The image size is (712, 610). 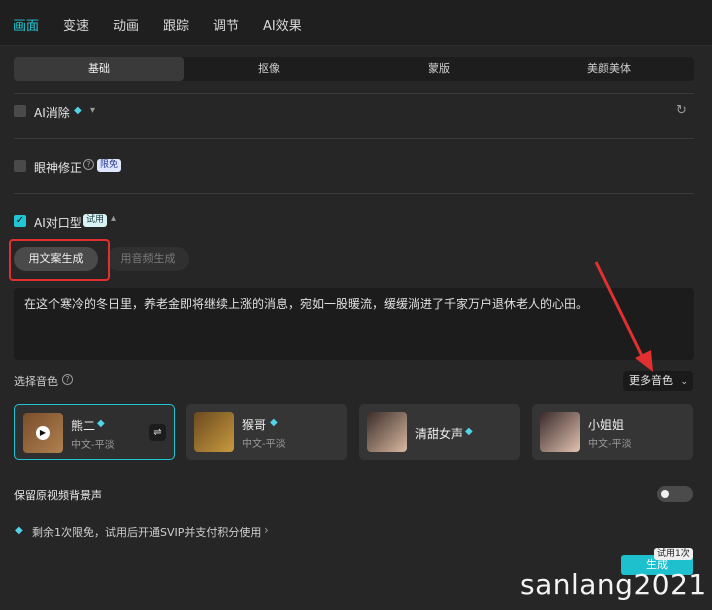 What do you see at coordinates (620, 312) in the screenshot?
I see `arrow-line` at bounding box center [620, 312].